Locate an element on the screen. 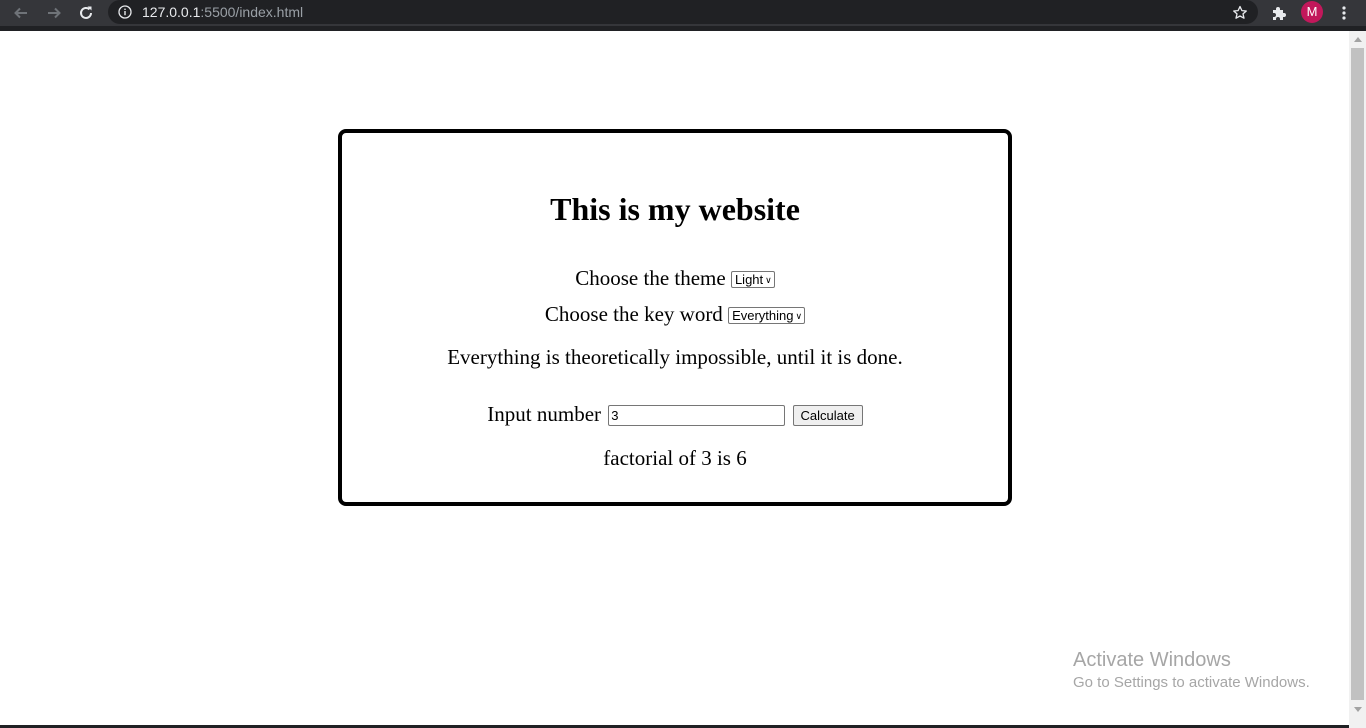 The width and height of the screenshot is (1366, 728). input-label: Input number is located at coordinates (544, 414).